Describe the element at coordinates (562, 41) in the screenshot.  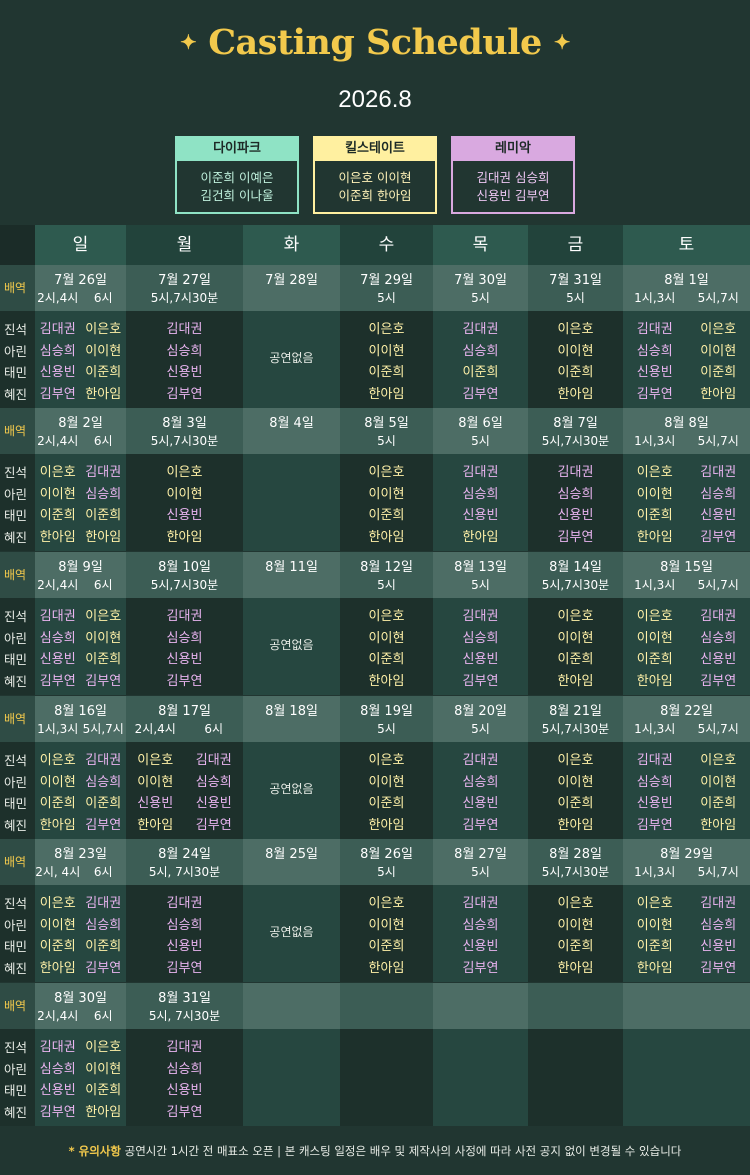
I see `sparkle-icon: ✦` at that location.